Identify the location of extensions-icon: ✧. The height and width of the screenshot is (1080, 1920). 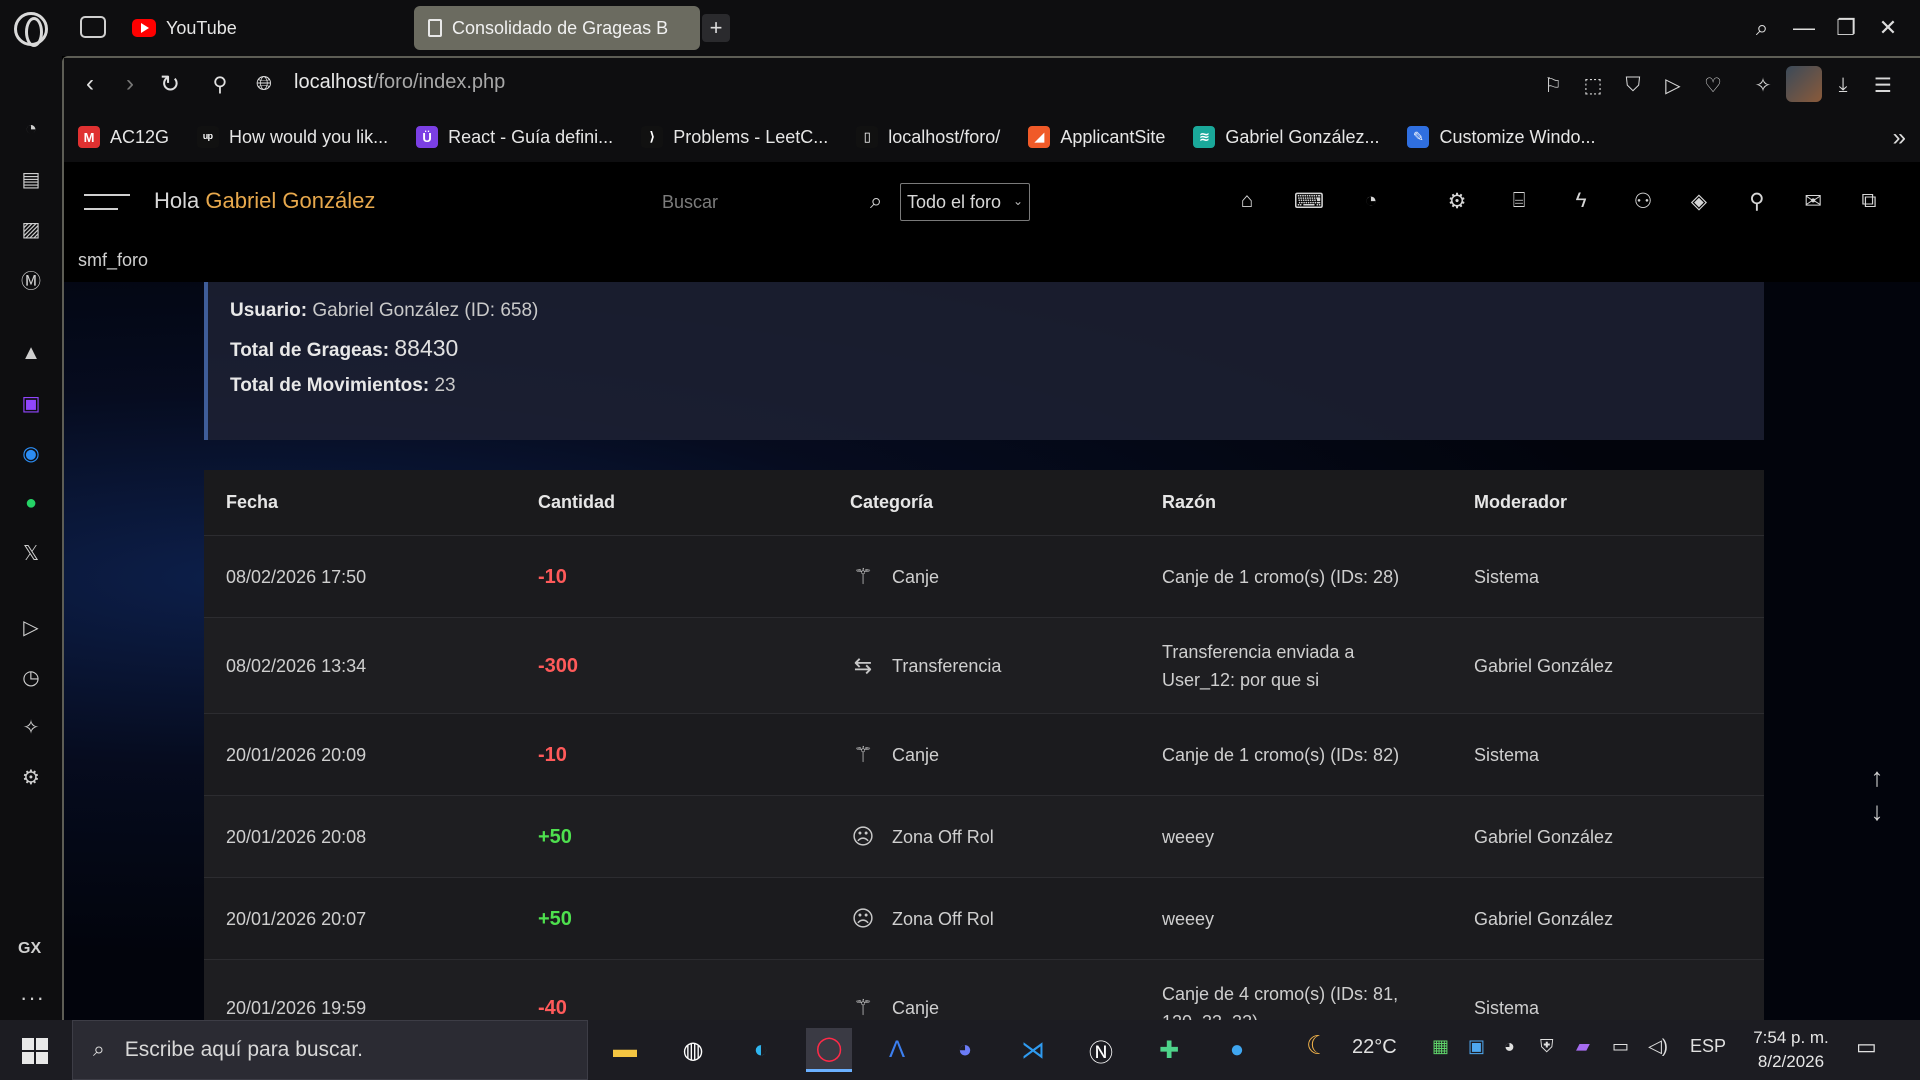
(31, 727).